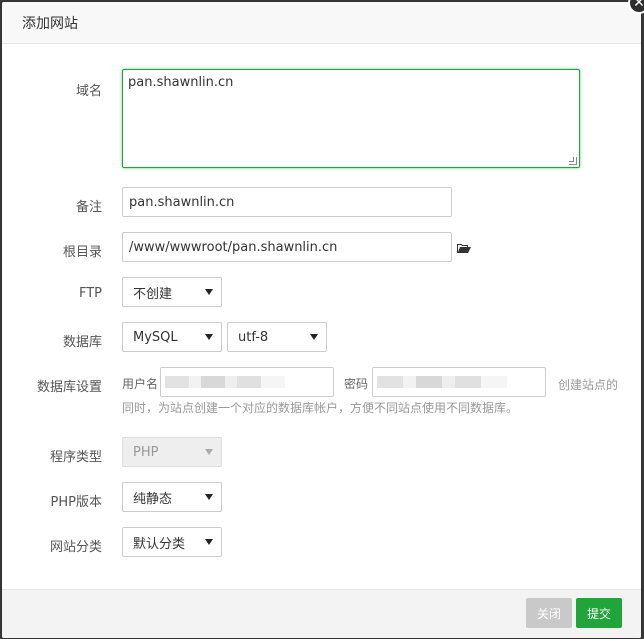 The height and width of the screenshot is (639, 644). What do you see at coordinates (155, 337) in the screenshot?
I see `database-type-value: MySQL` at bounding box center [155, 337].